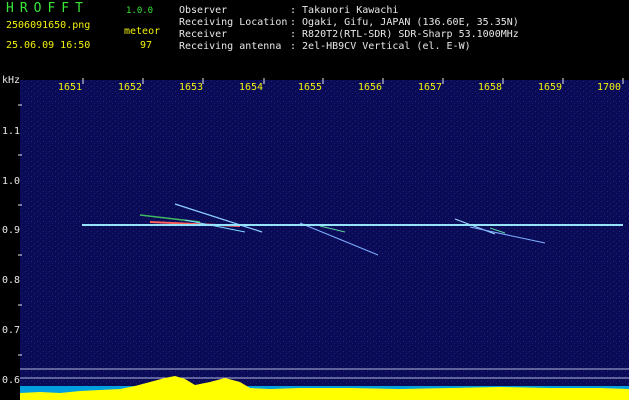  What do you see at coordinates (230, 46) in the screenshot?
I see `antenna-label: Receiving antenna` at bounding box center [230, 46].